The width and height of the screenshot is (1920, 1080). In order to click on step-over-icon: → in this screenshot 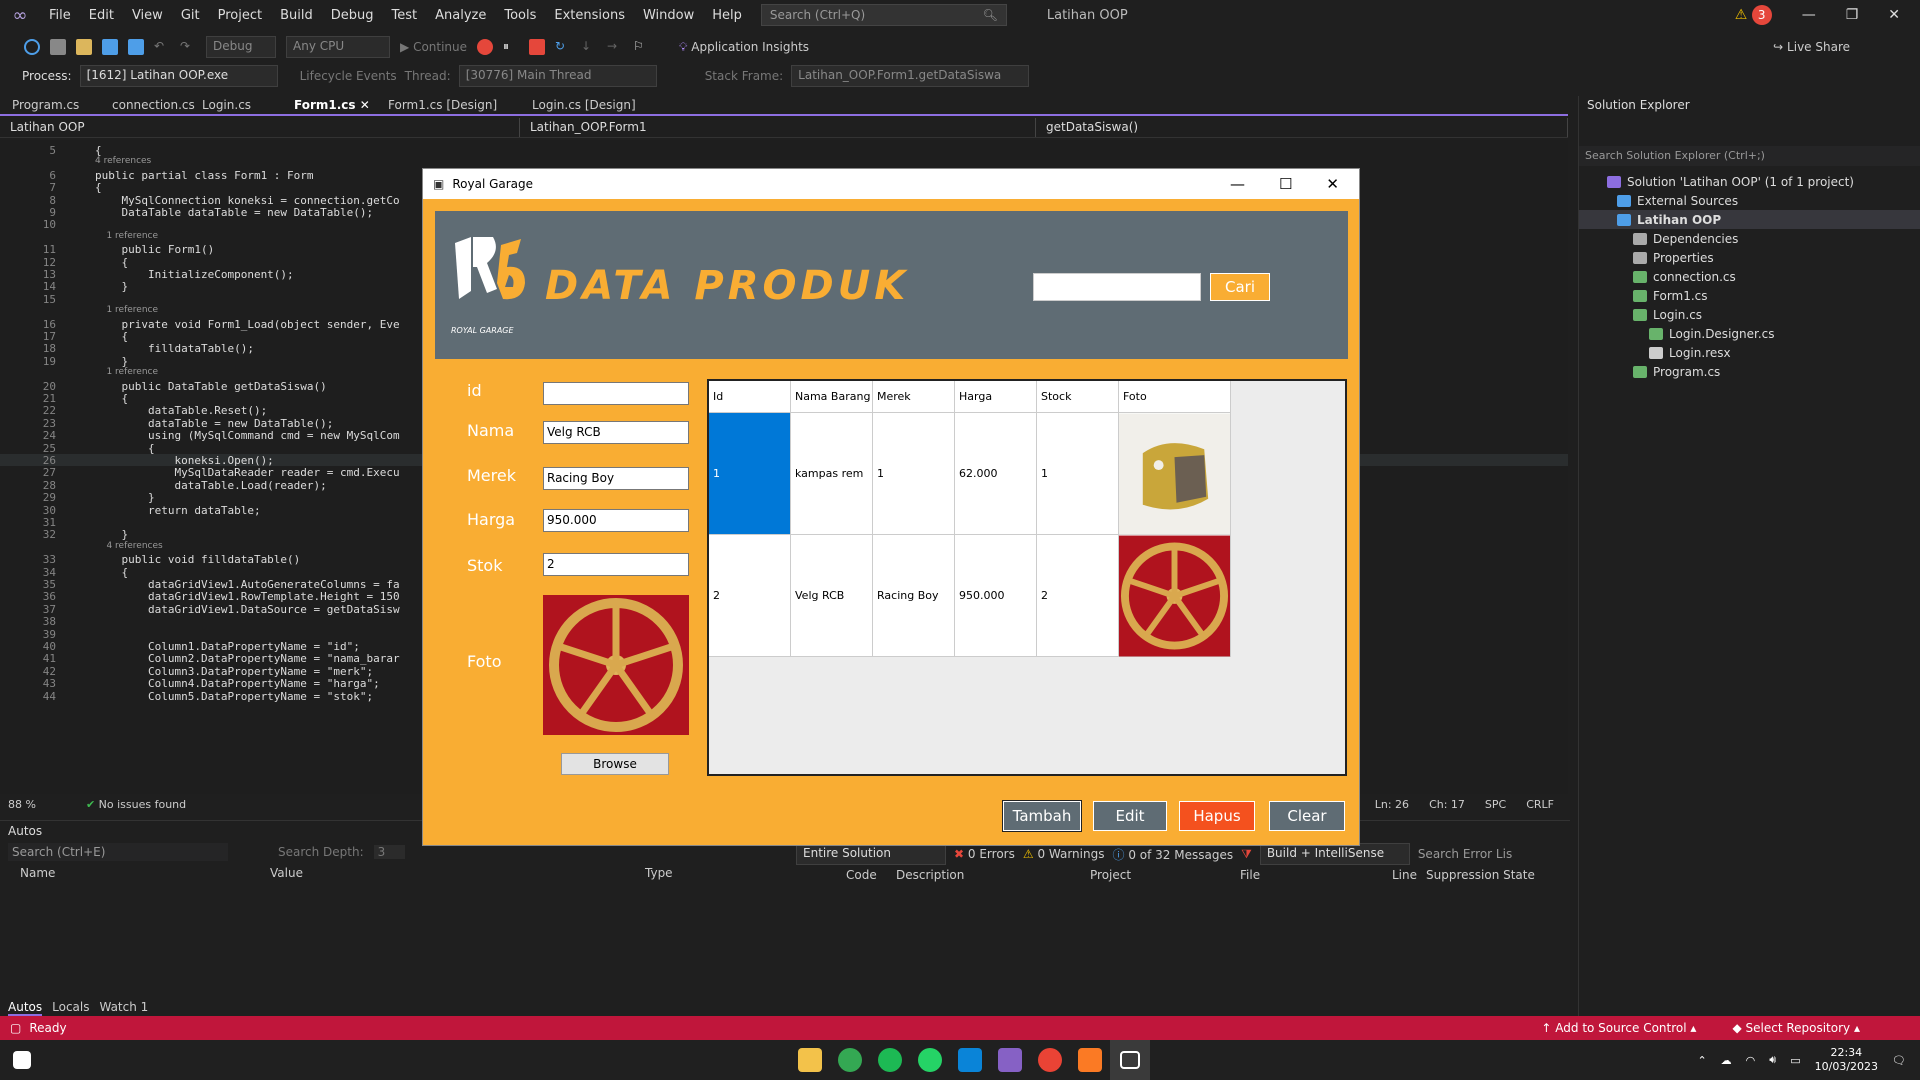, I will do `click(615, 47)`.